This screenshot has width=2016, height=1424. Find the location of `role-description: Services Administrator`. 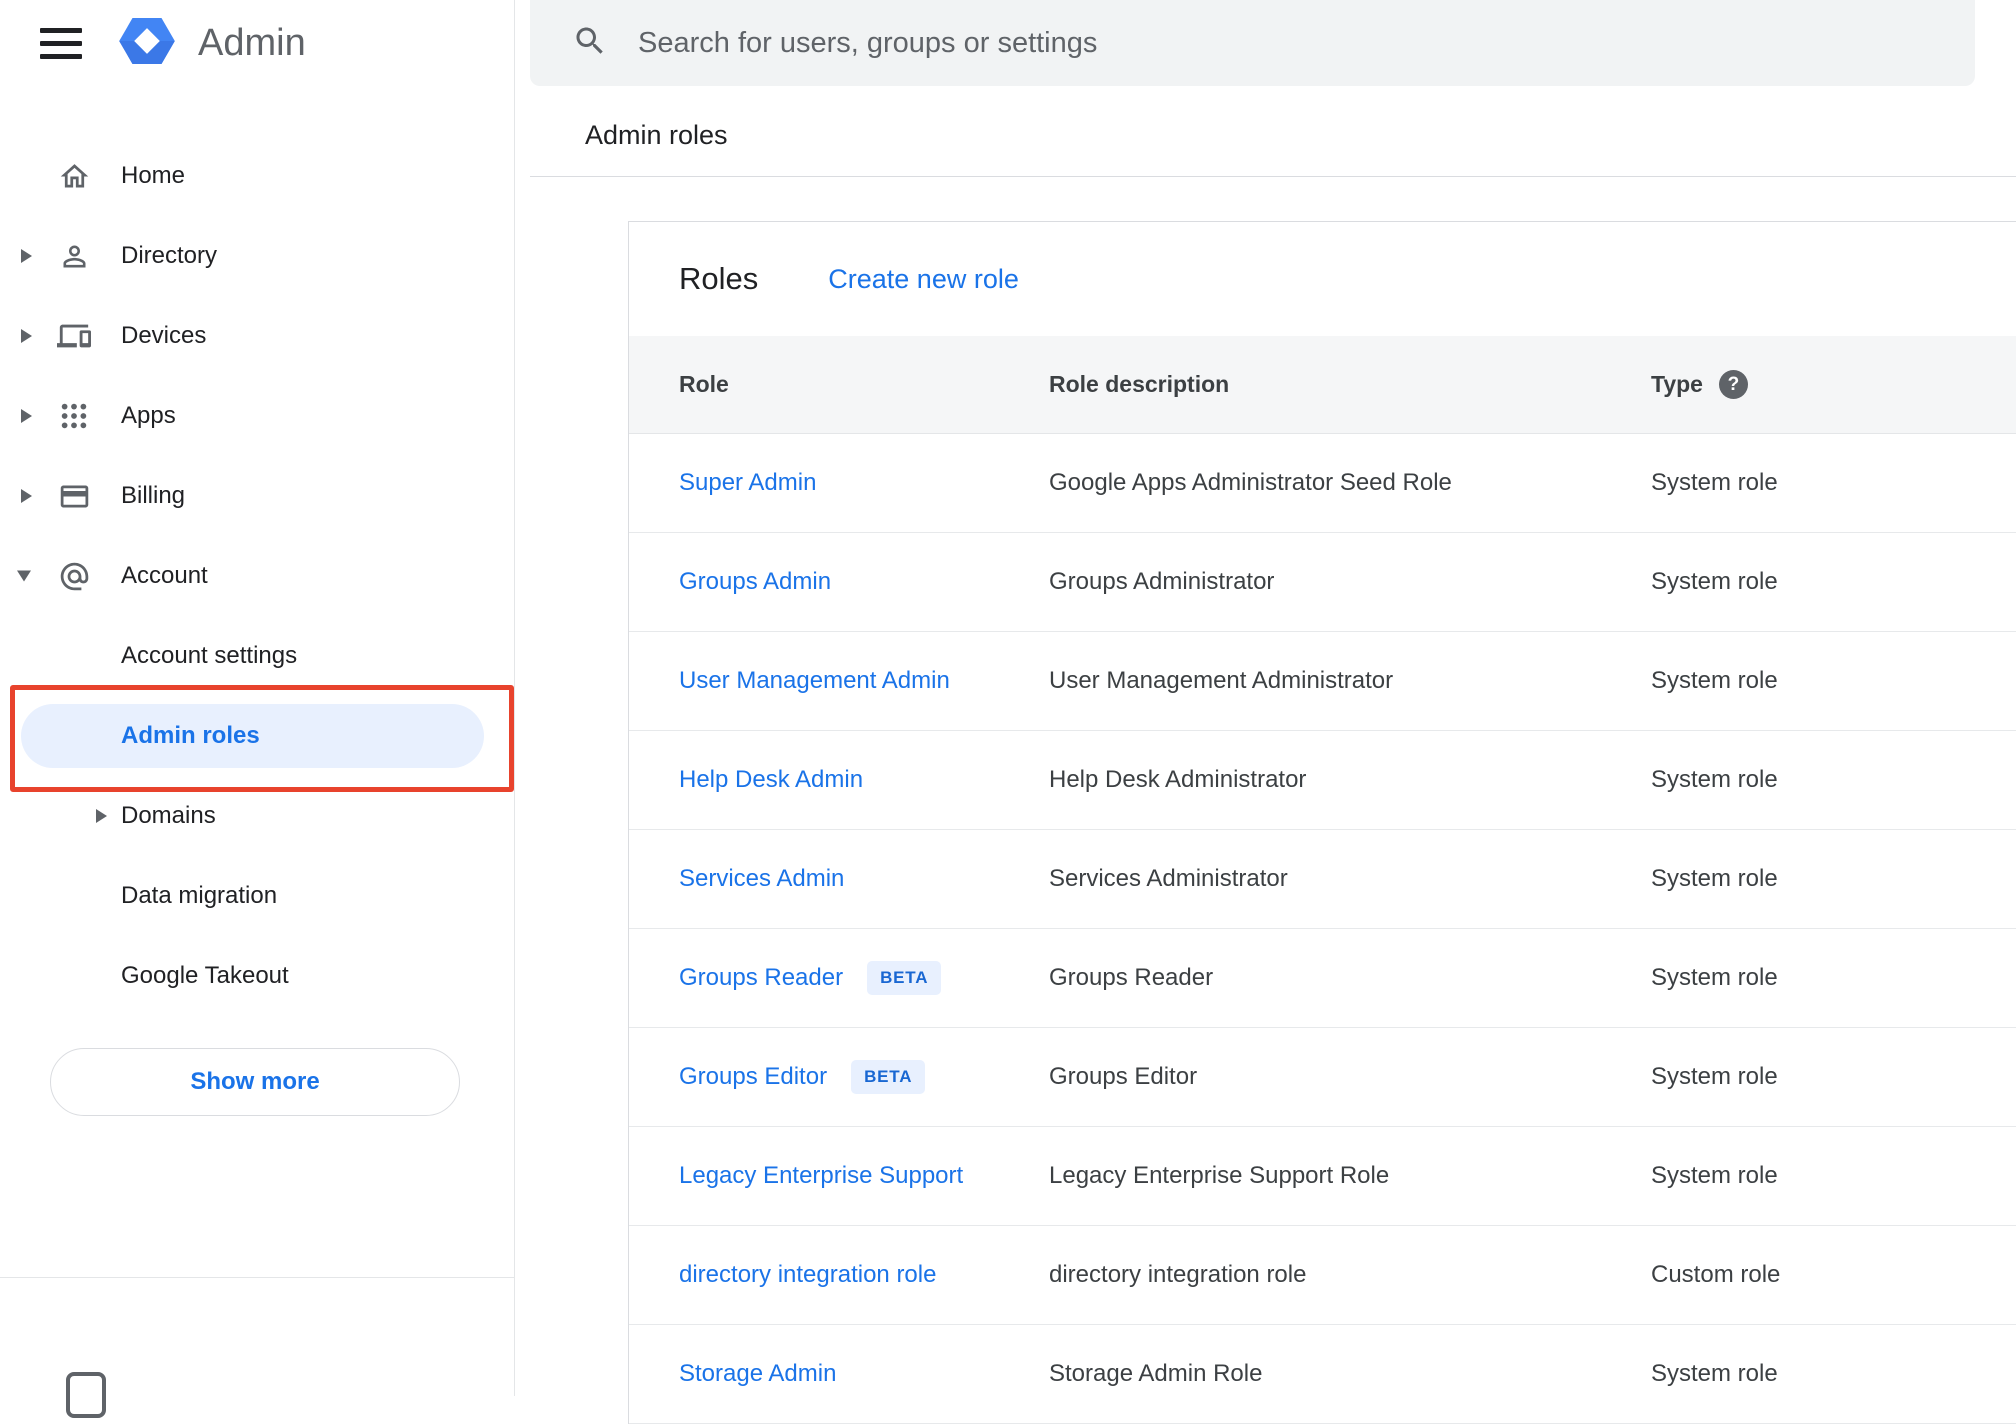

role-description: Services Administrator is located at coordinates (1168, 878).